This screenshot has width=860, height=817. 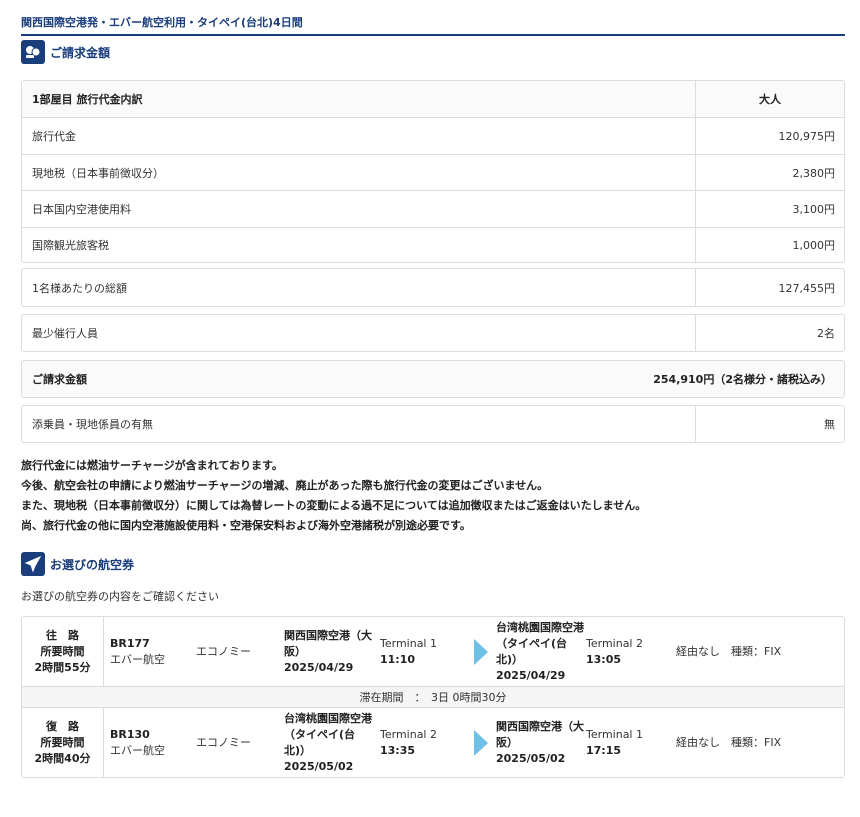 I want to click on airplane-icon, so click(x=33, y=564).